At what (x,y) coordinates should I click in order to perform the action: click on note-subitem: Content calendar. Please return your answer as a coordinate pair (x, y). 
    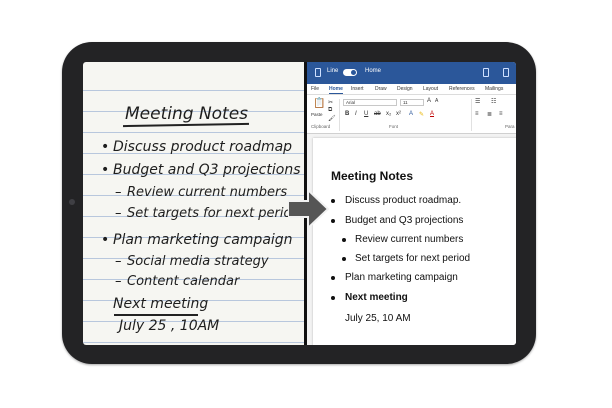
    Looking at the image, I should click on (183, 281).